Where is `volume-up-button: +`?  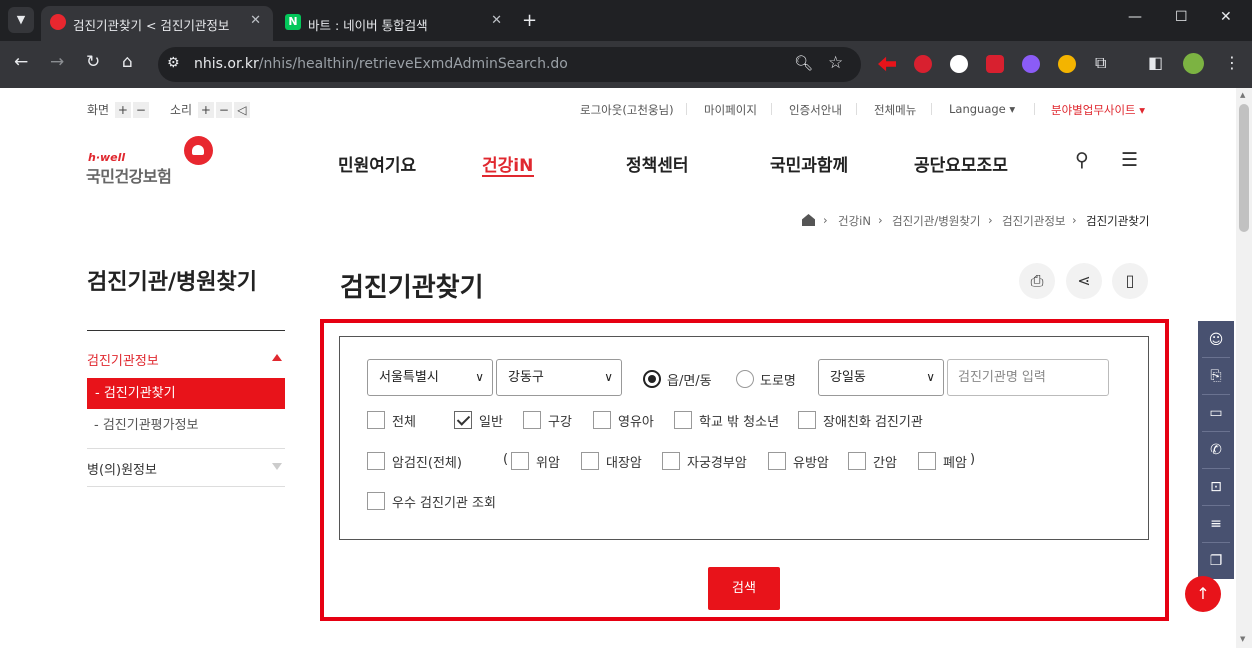
volume-up-button: + is located at coordinates (205, 110).